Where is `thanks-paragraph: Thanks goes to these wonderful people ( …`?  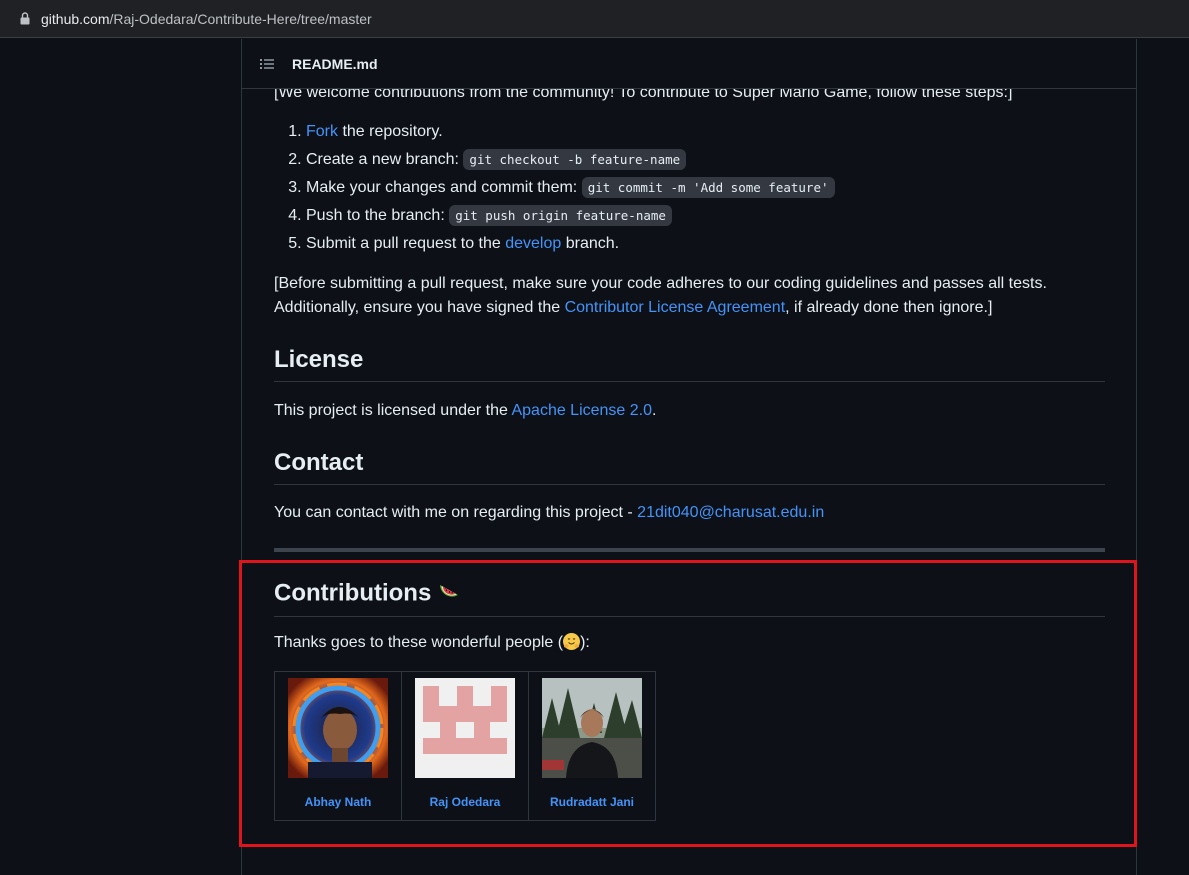
thanks-paragraph: Thanks goes to these wonderful people ( … is located at coordinates (432, 643).